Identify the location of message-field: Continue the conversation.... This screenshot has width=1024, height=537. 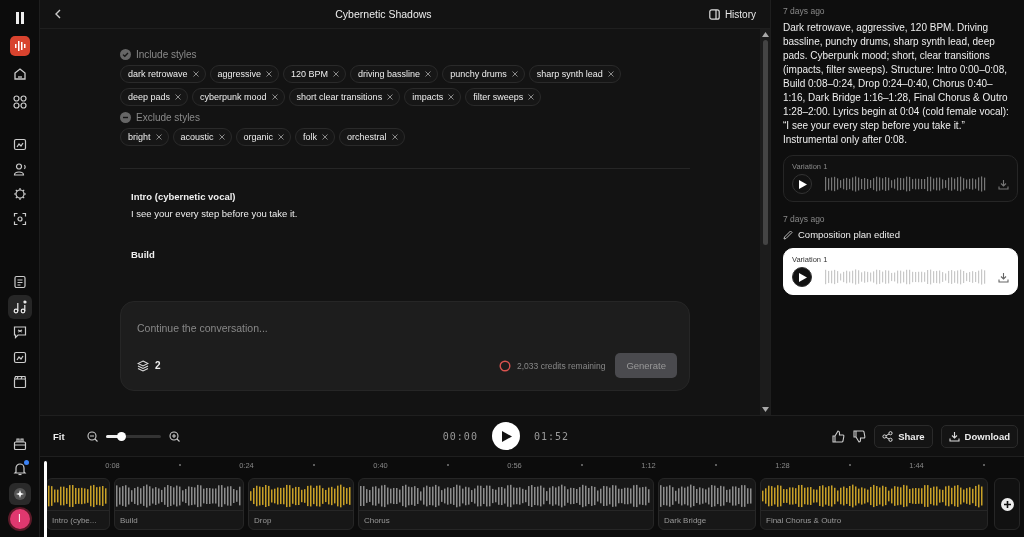
(407, 328).